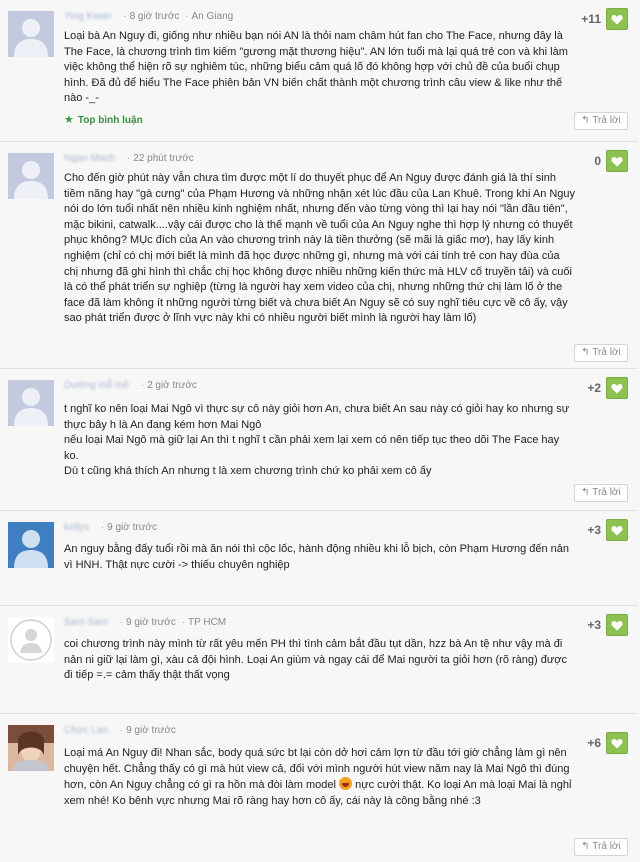  I want to click on comment-time: 2 giờ trước, so click(172, 385).